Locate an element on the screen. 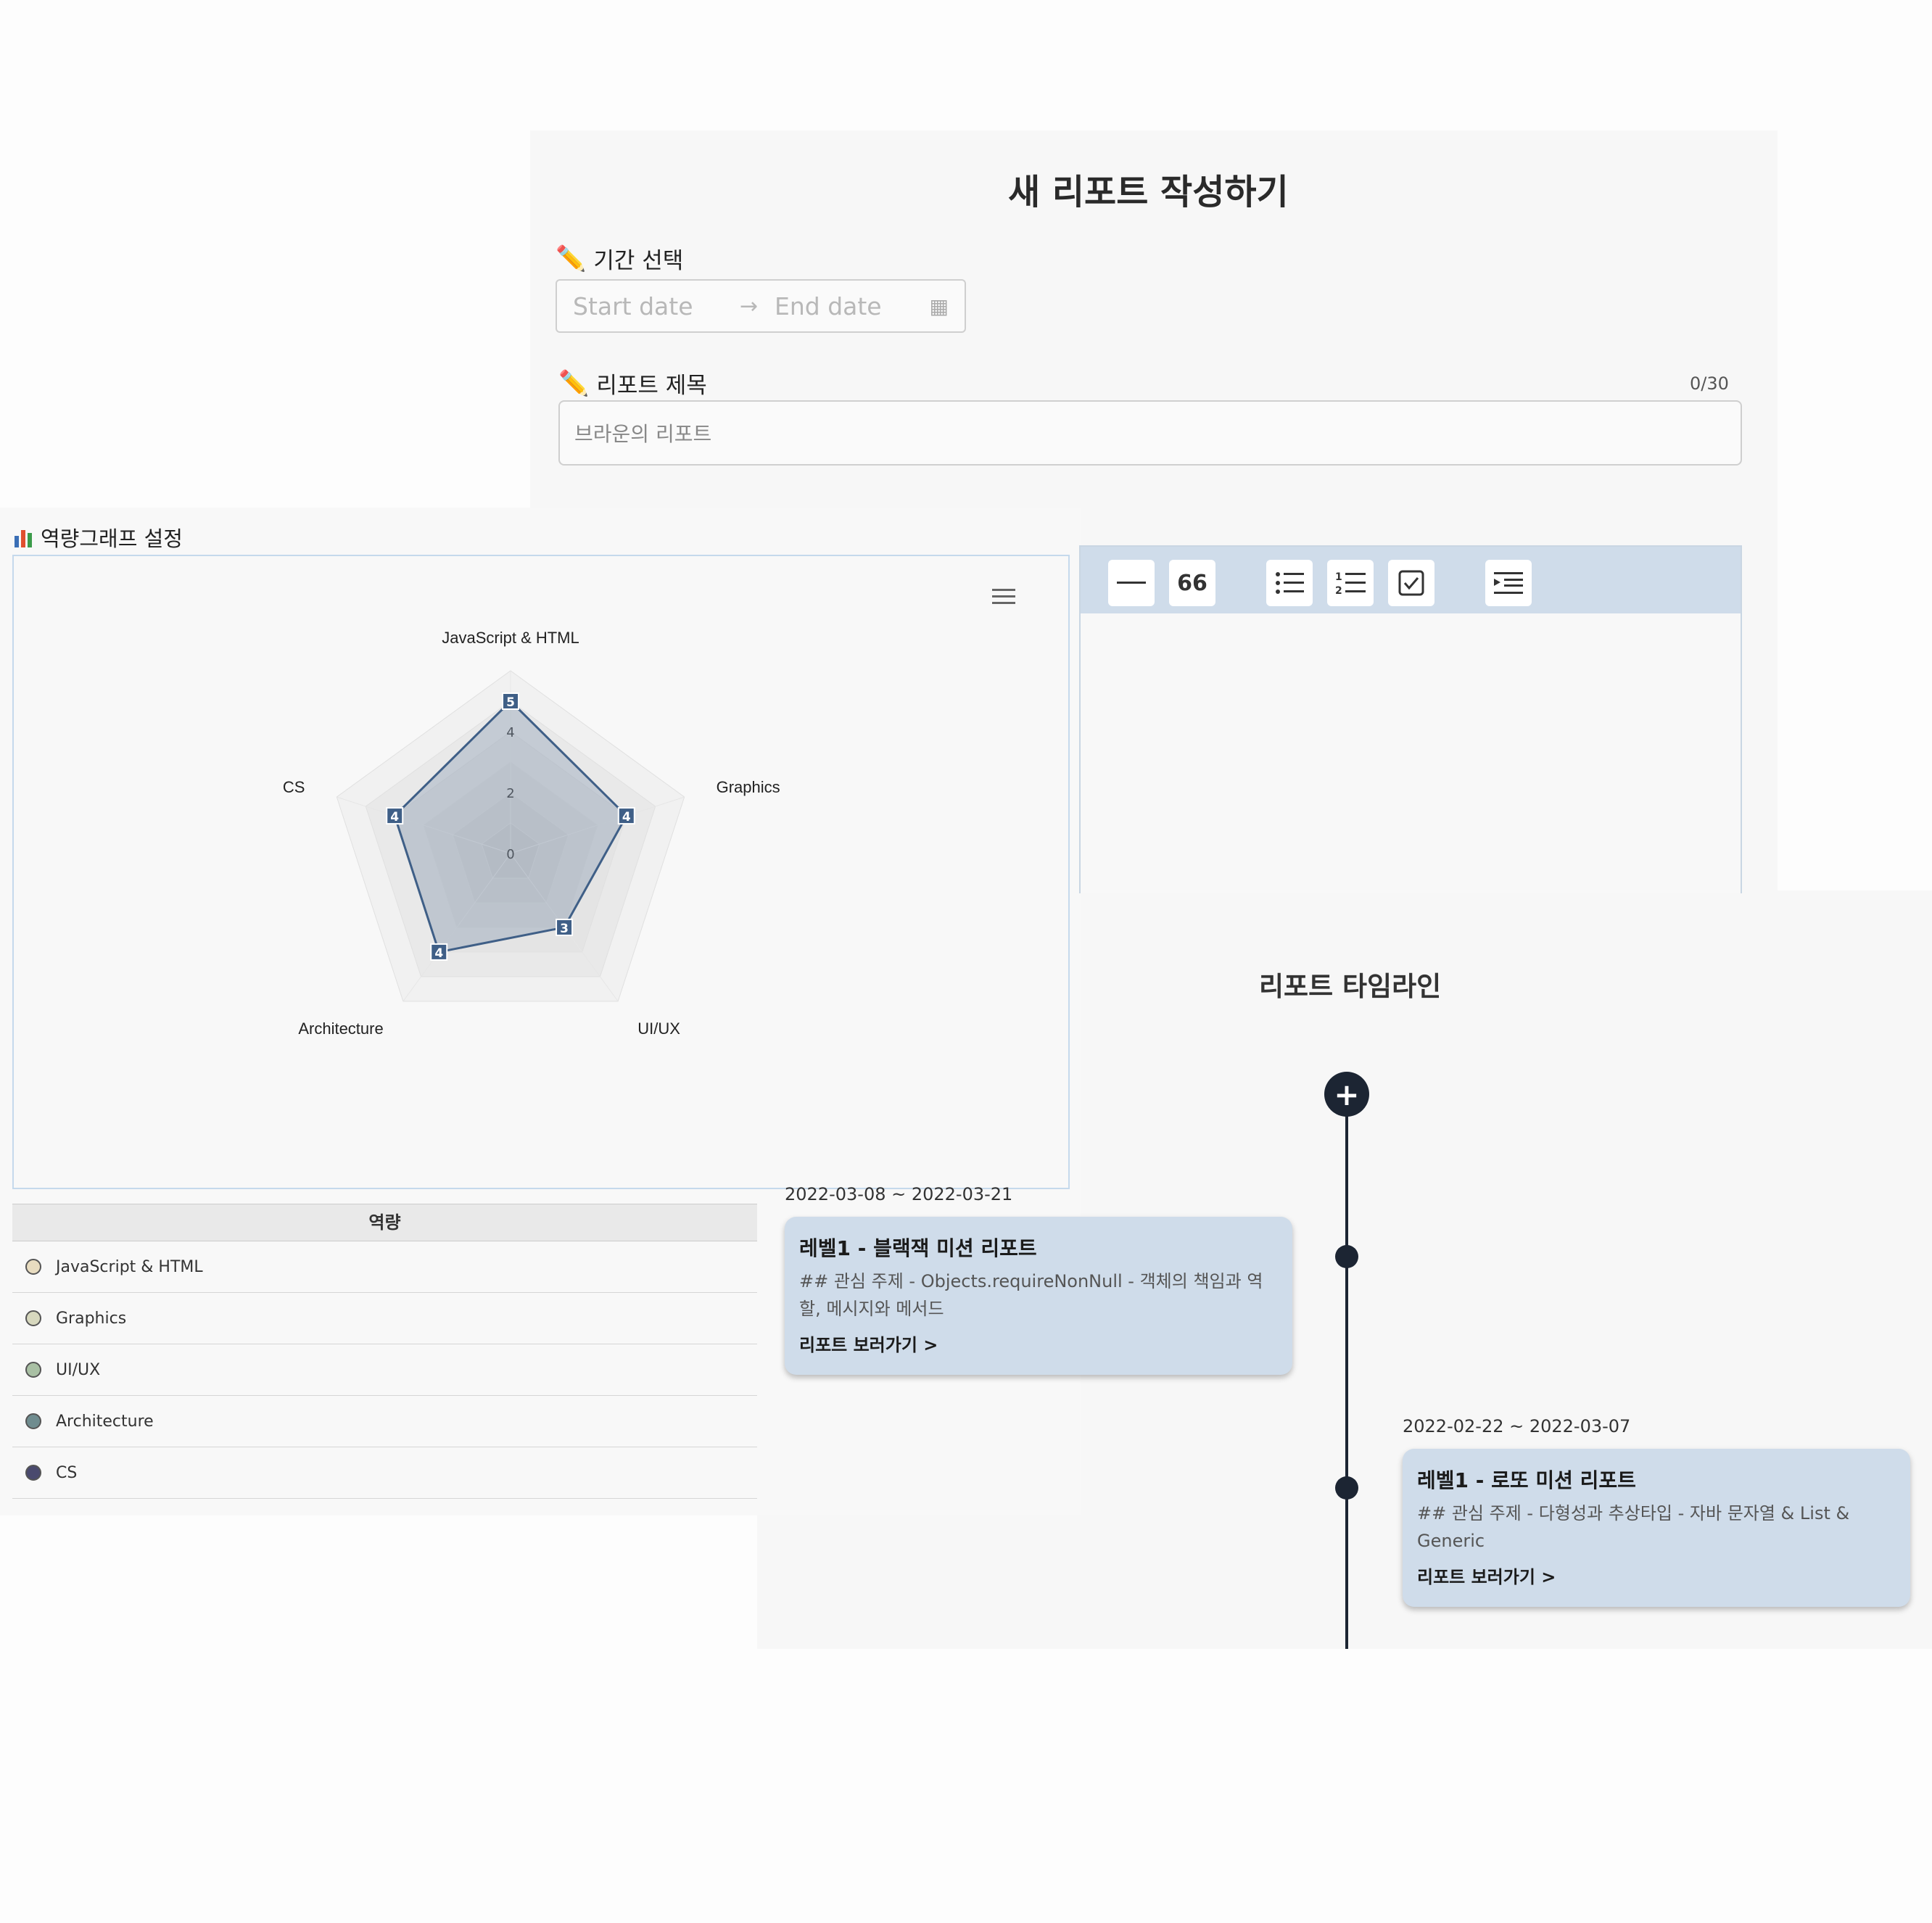 This screenshot has height=1923, width=1932. calendar-icon: ▦ is located at coordinates (939, 306).